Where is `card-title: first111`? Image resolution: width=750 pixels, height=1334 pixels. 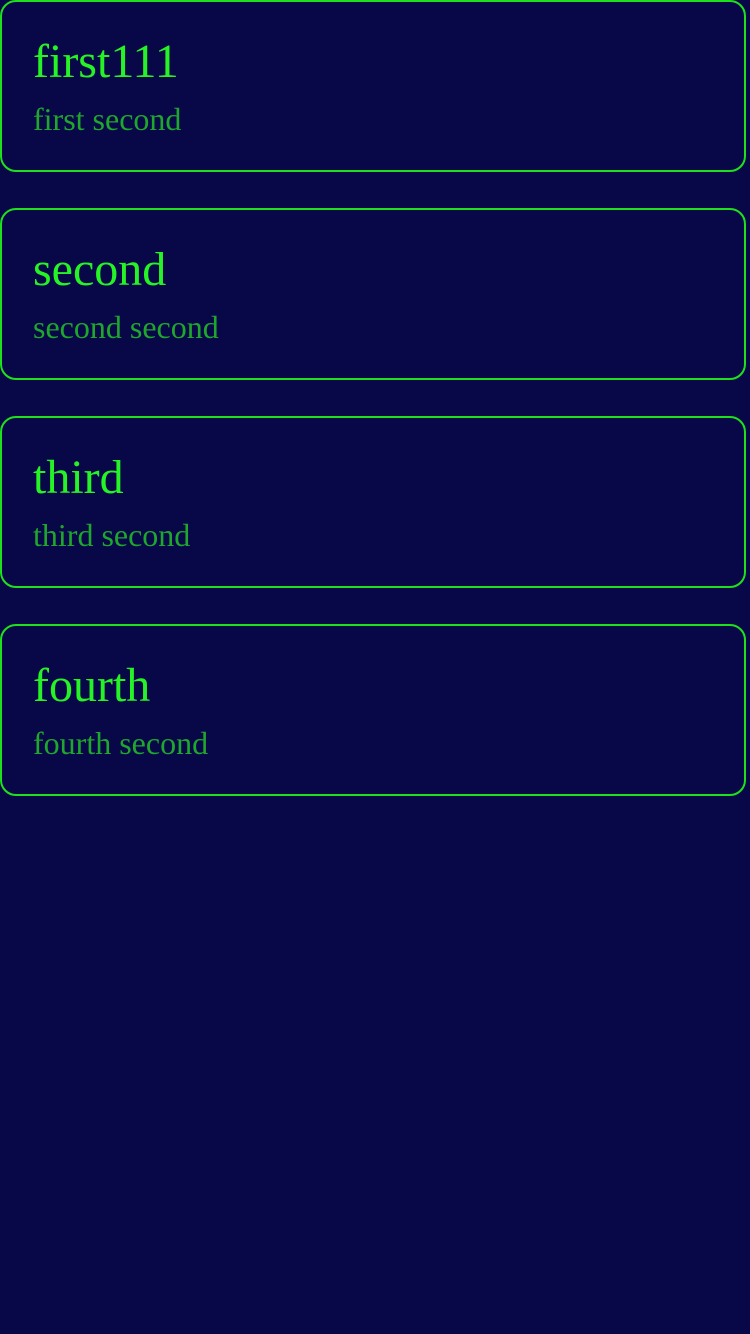
card-title: first111 is located at coordinates (106, 61).